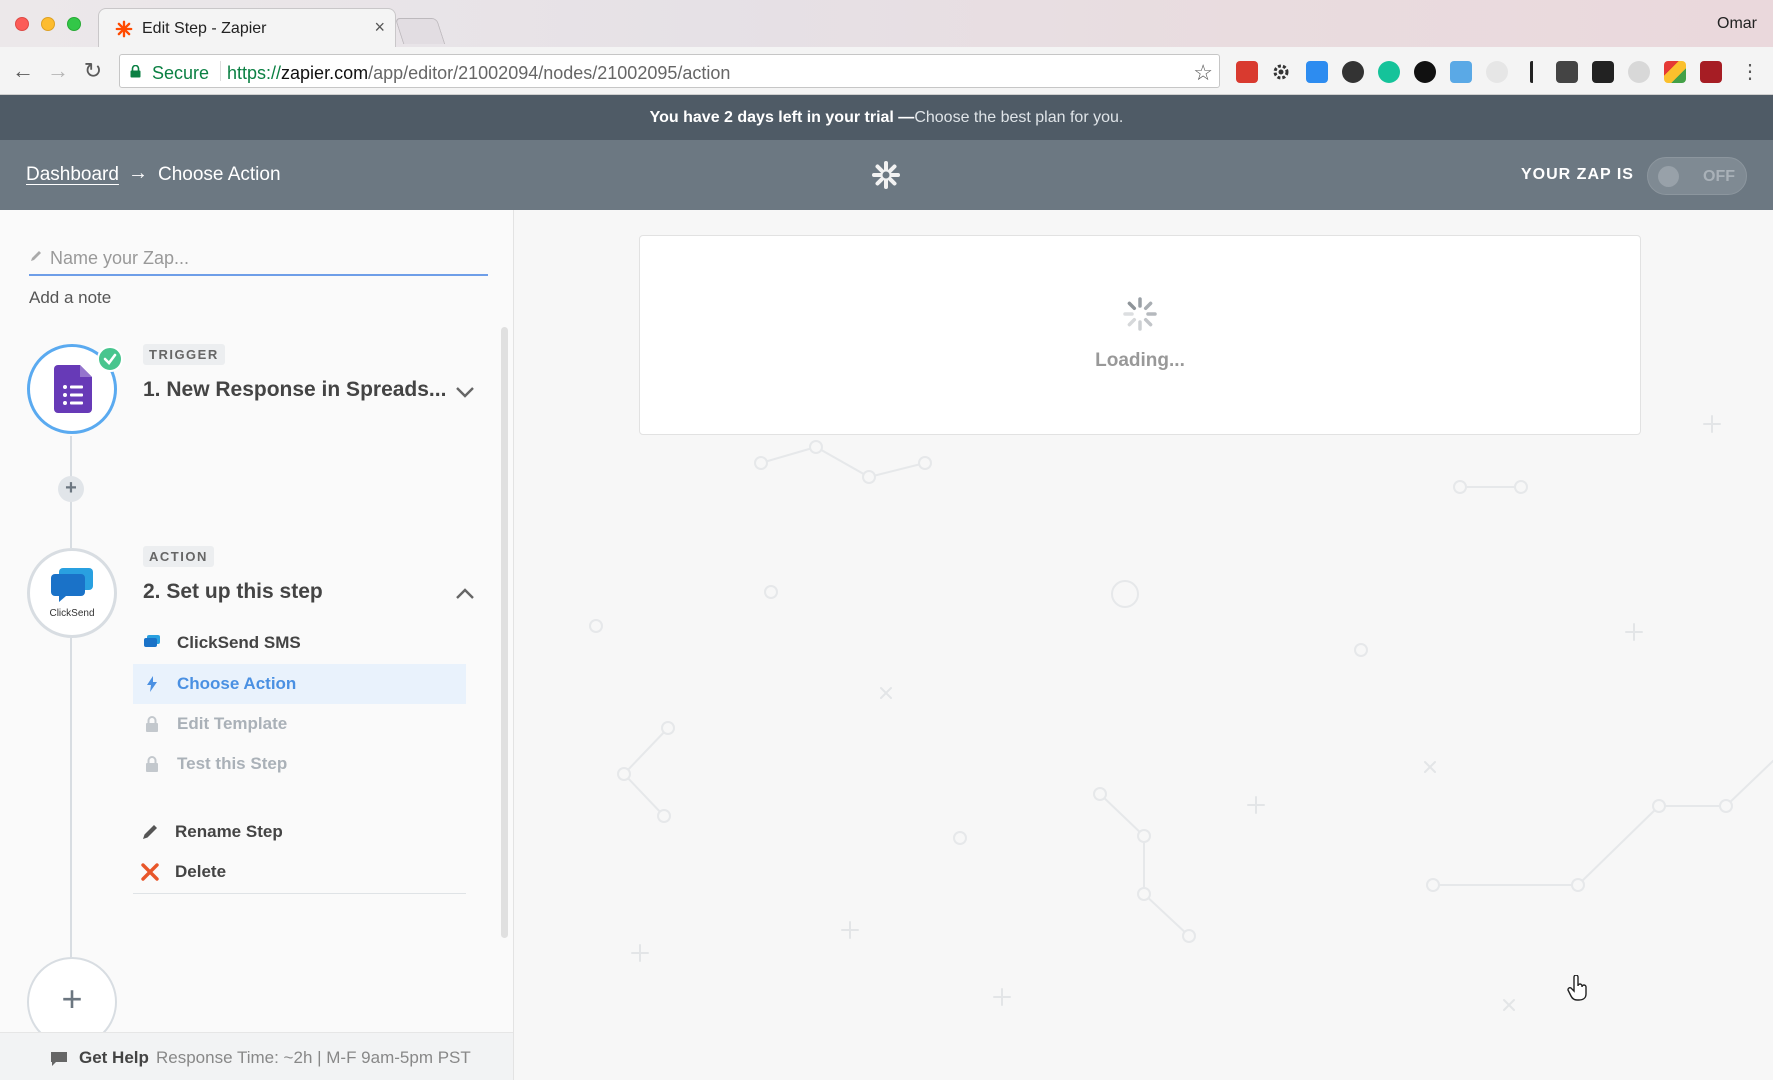 The height and width of the screenshot is (1080, 1773). What do you see at coordinates (181, 73) in the screenshot?
I see `secure-label: Secure` at bounding box center [181, 73].